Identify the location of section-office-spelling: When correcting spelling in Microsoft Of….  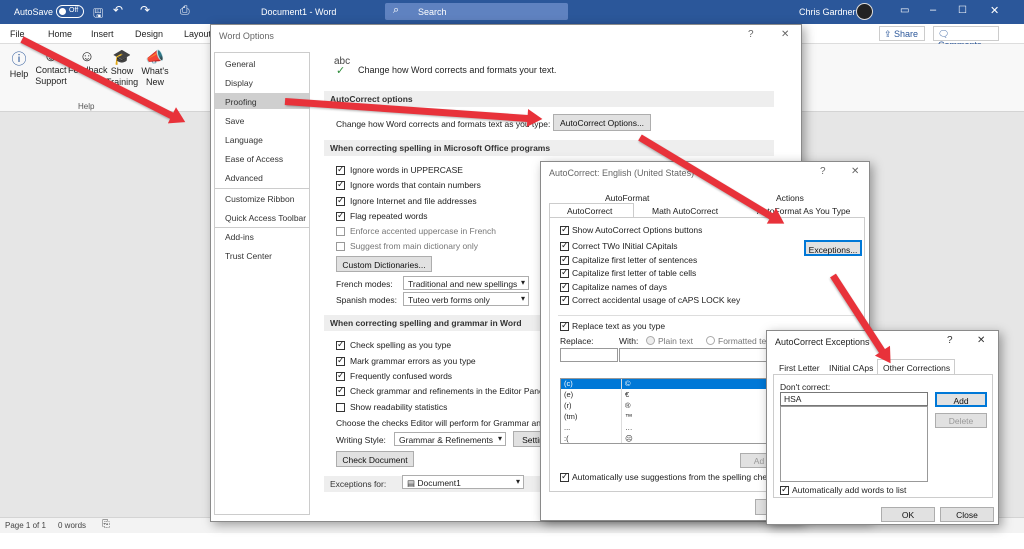
(549, 148).